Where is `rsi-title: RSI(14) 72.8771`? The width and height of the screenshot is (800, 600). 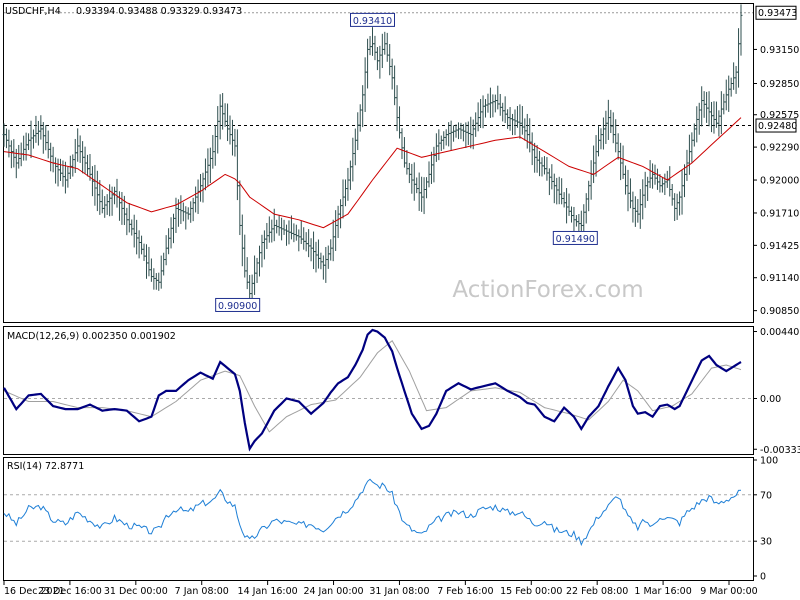
rsi-title: RSI(14) 72.8771 is located at coordinates (45, 466).